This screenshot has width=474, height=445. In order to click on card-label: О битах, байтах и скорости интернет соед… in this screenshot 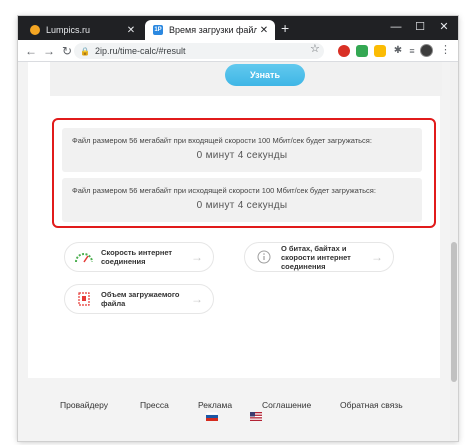, I will do `click(316, 257)`.